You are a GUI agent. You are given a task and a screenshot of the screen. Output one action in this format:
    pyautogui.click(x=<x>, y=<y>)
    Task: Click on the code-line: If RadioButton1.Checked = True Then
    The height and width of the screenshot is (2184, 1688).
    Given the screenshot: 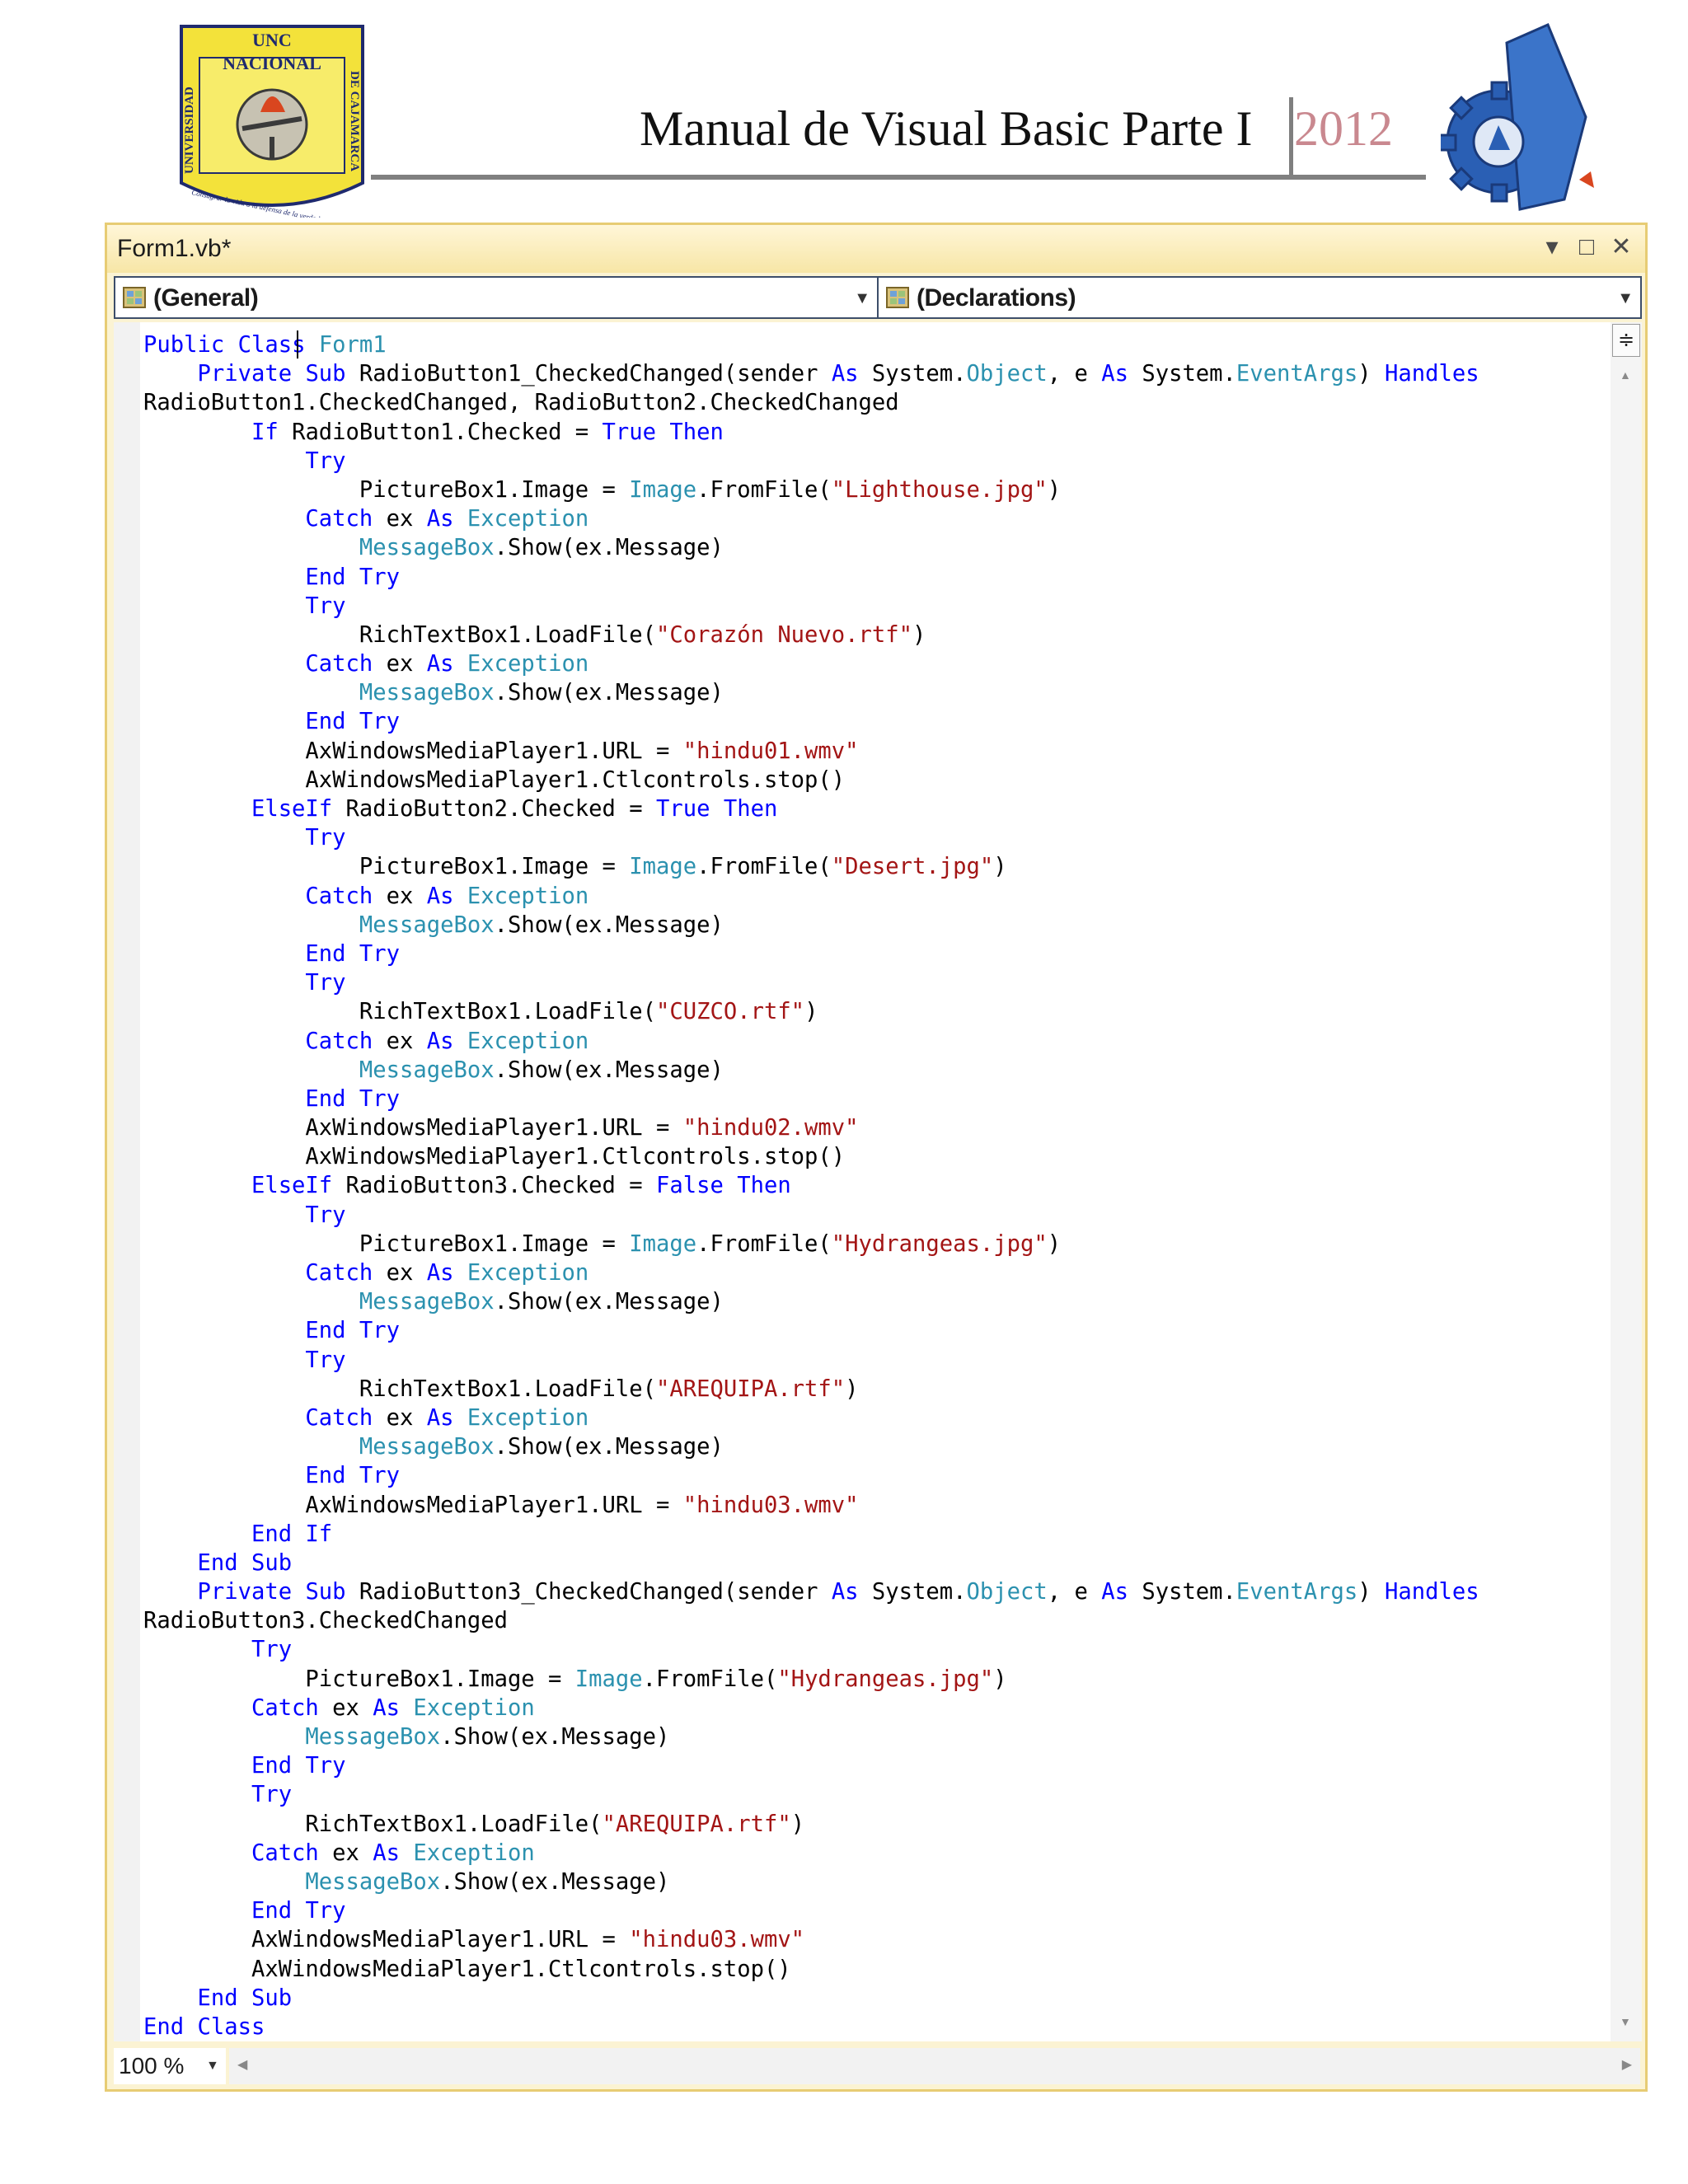 What is the action you would take?
    pyautogui.click(x=877, y=432)
    